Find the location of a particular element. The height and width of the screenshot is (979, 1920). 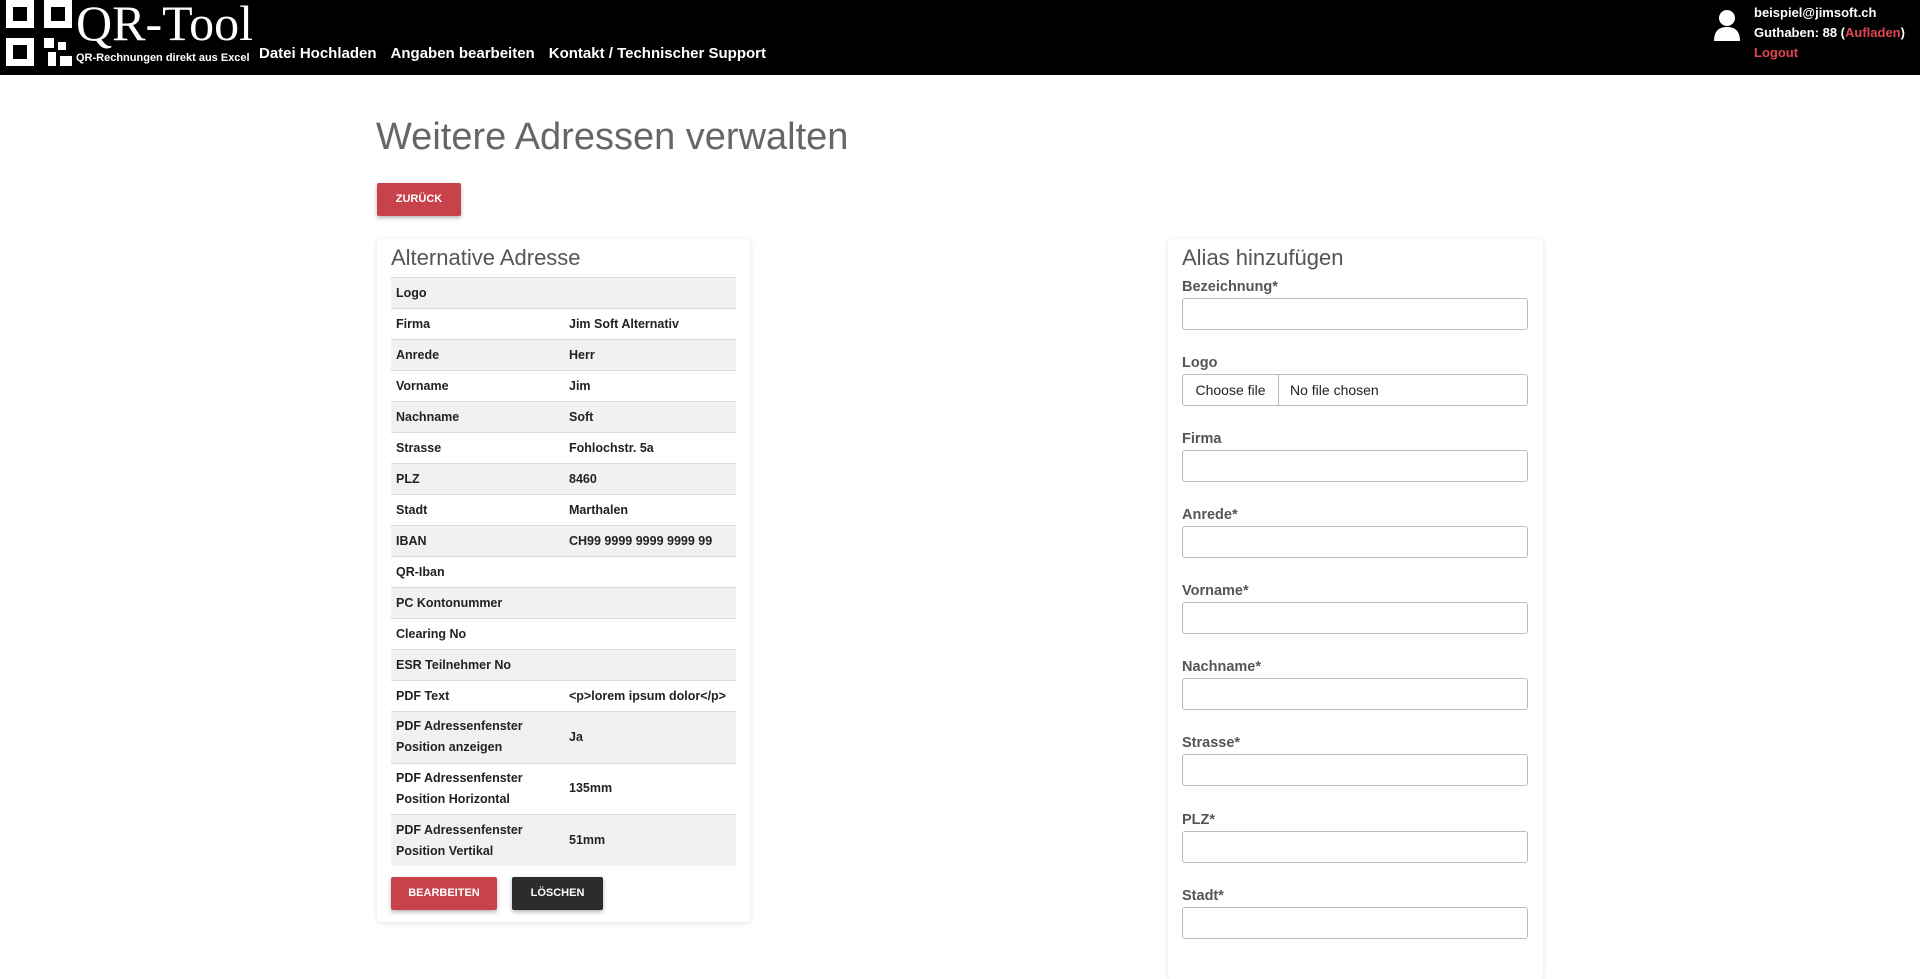

row-label: Clearing No is located at coordinates (477, 634).